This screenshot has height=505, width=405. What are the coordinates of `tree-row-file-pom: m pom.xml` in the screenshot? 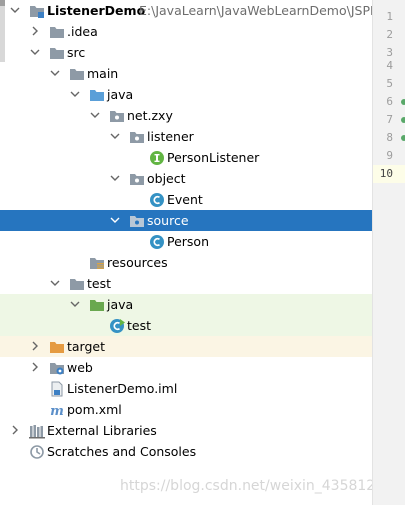 It's located at (186, 409).